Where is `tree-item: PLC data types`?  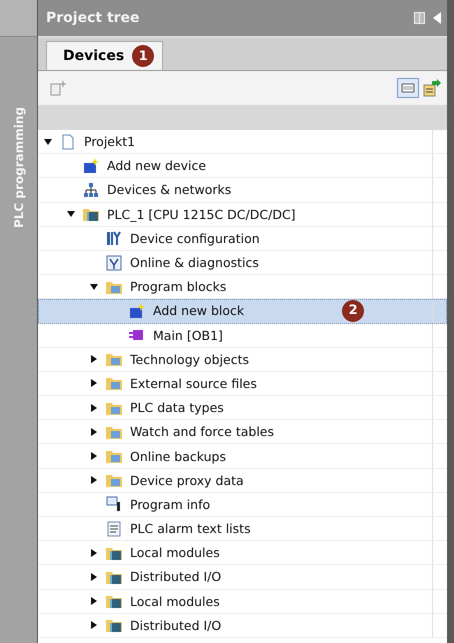
tree-item: PLC data types is located at coordinates (242, 408).